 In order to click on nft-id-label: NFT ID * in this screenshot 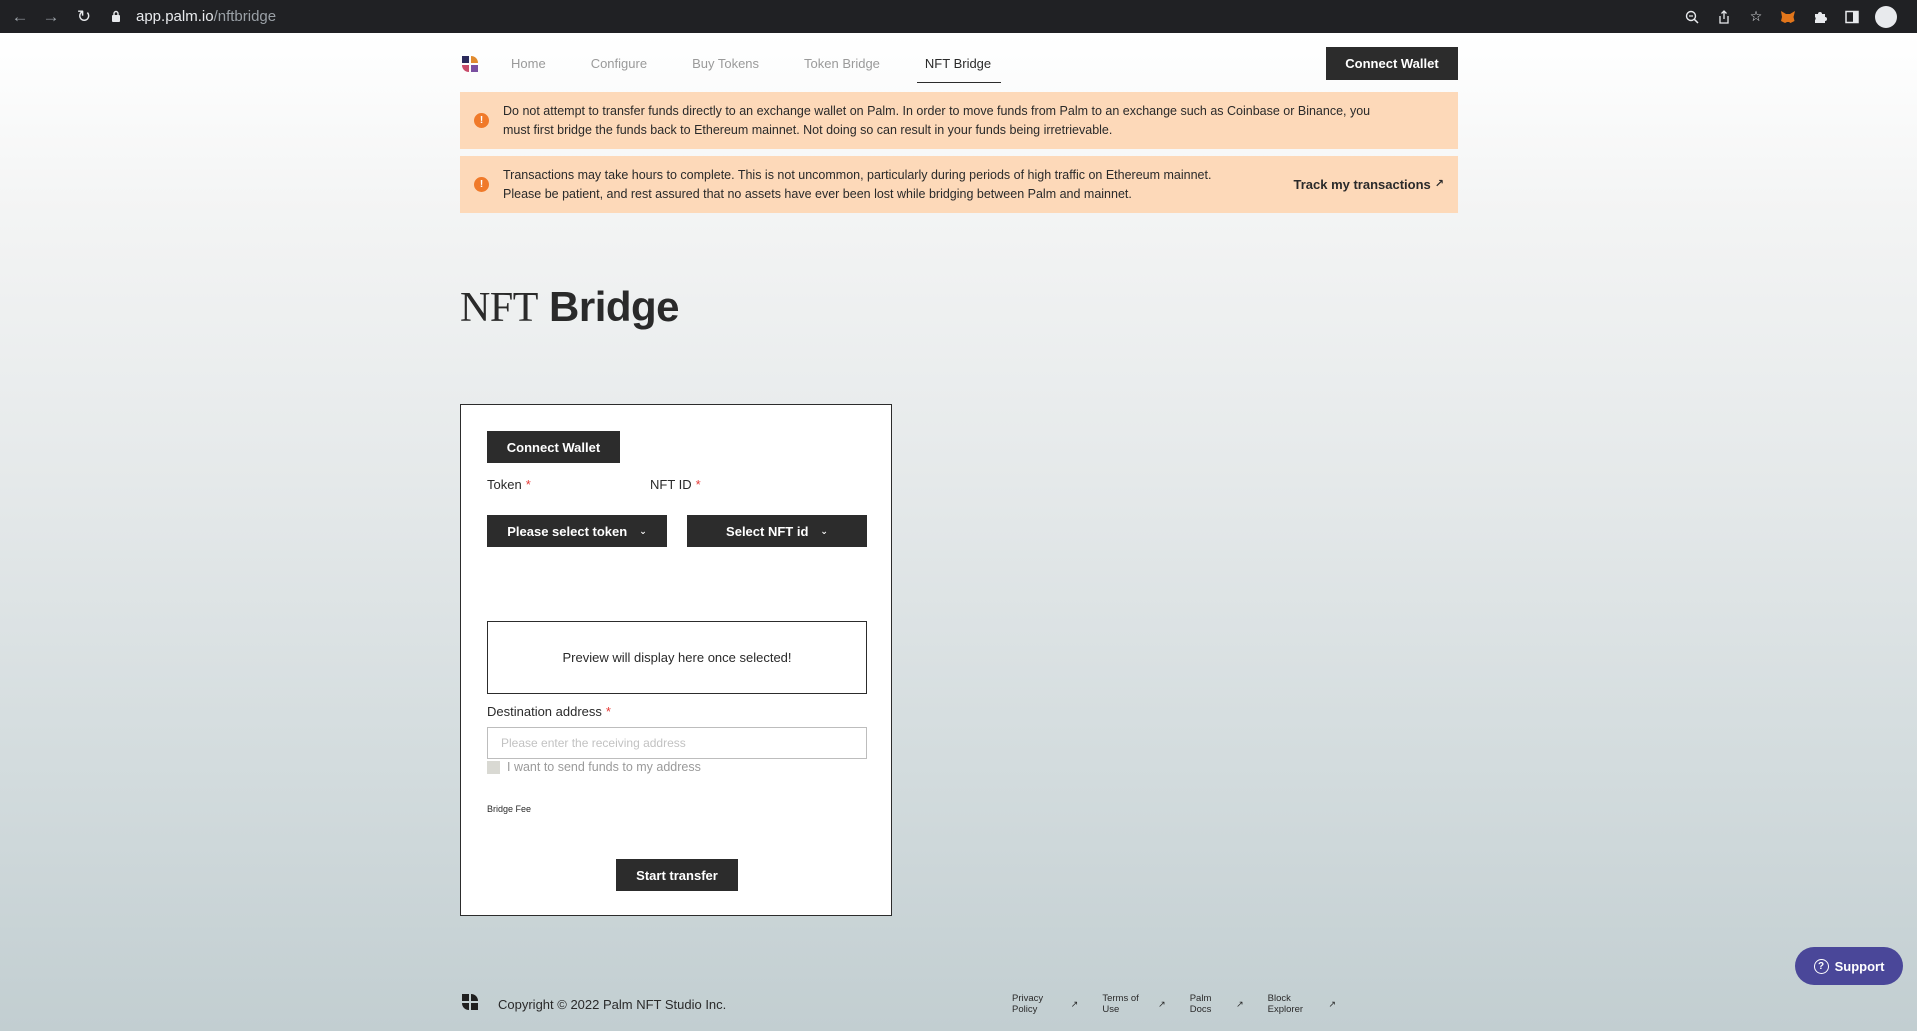, I will do `click(675, 484)`.